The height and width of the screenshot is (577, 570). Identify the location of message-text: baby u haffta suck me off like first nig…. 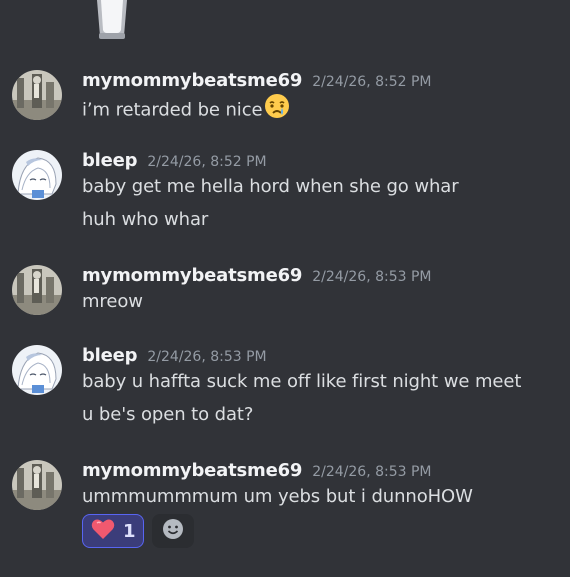
(302, 381).